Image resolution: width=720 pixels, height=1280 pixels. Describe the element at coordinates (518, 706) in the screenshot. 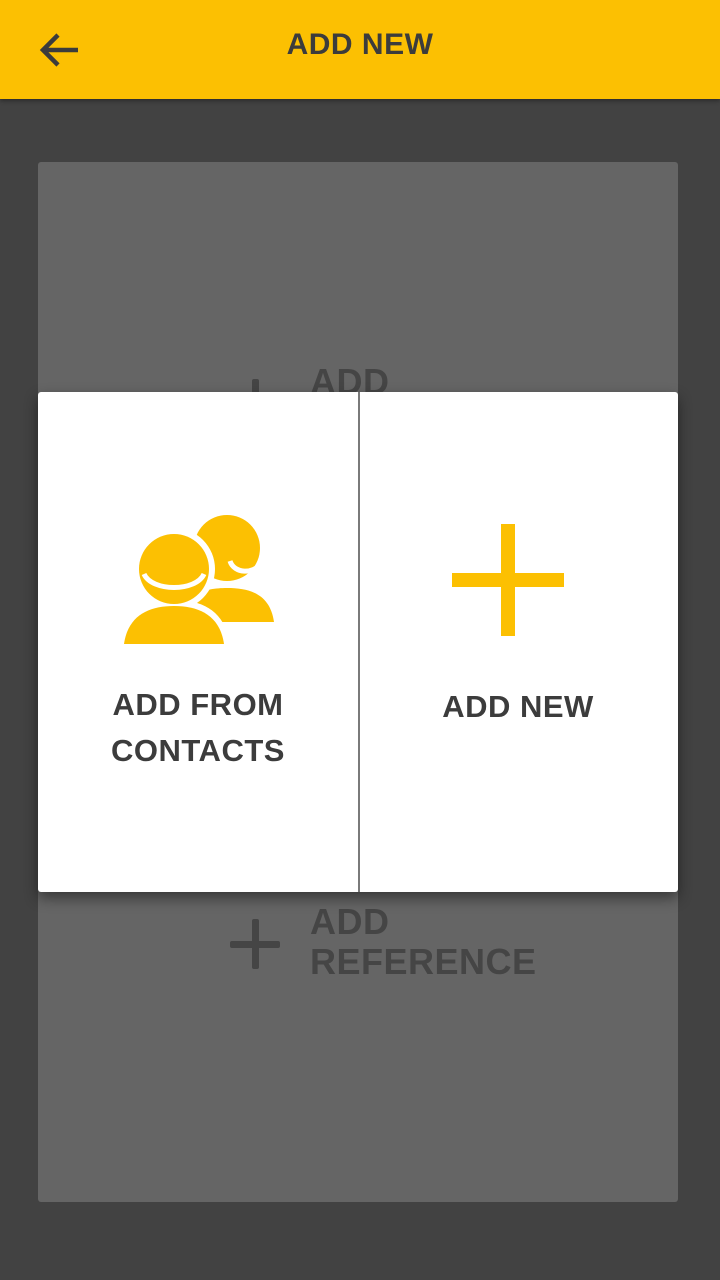

I see `add-new-label: ADD NEW` at that location.